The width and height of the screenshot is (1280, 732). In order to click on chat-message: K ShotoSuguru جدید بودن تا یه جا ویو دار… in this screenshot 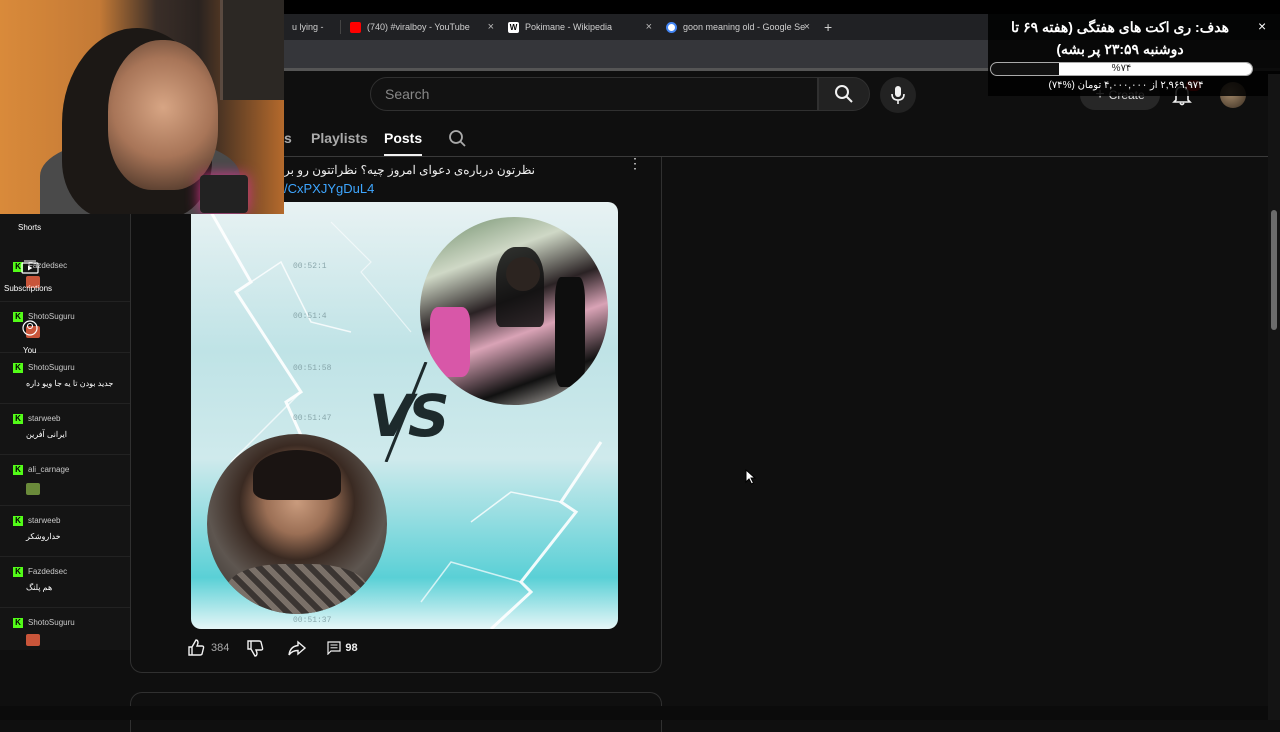, I will do `click(65, 378)`.